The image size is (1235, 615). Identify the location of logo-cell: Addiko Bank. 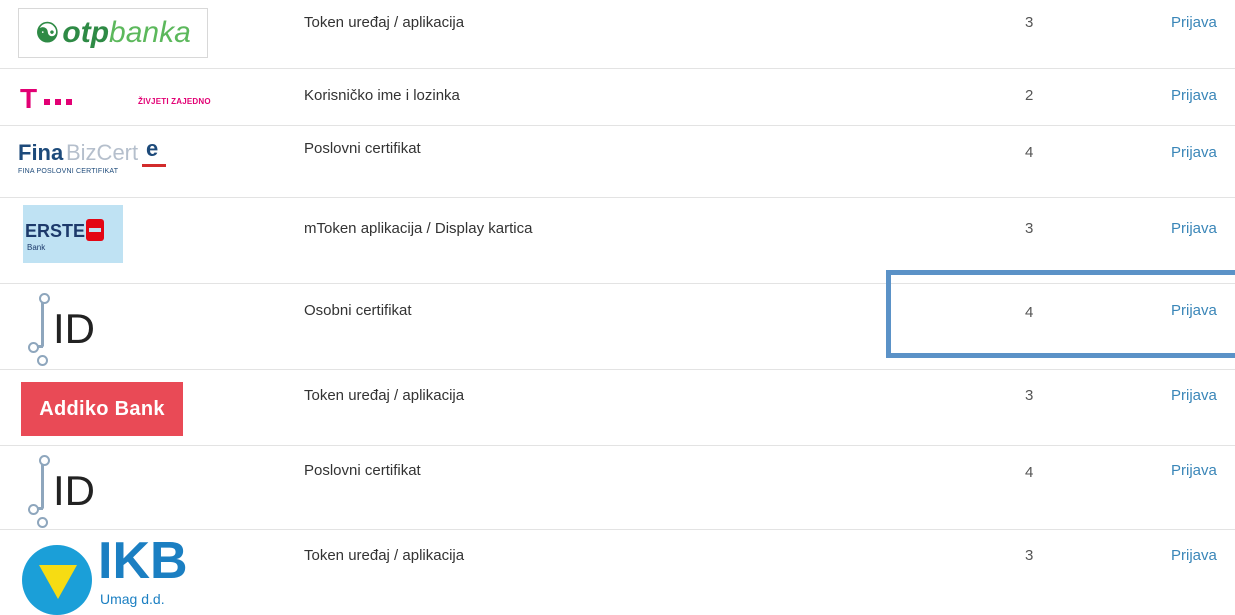
(118, 407).